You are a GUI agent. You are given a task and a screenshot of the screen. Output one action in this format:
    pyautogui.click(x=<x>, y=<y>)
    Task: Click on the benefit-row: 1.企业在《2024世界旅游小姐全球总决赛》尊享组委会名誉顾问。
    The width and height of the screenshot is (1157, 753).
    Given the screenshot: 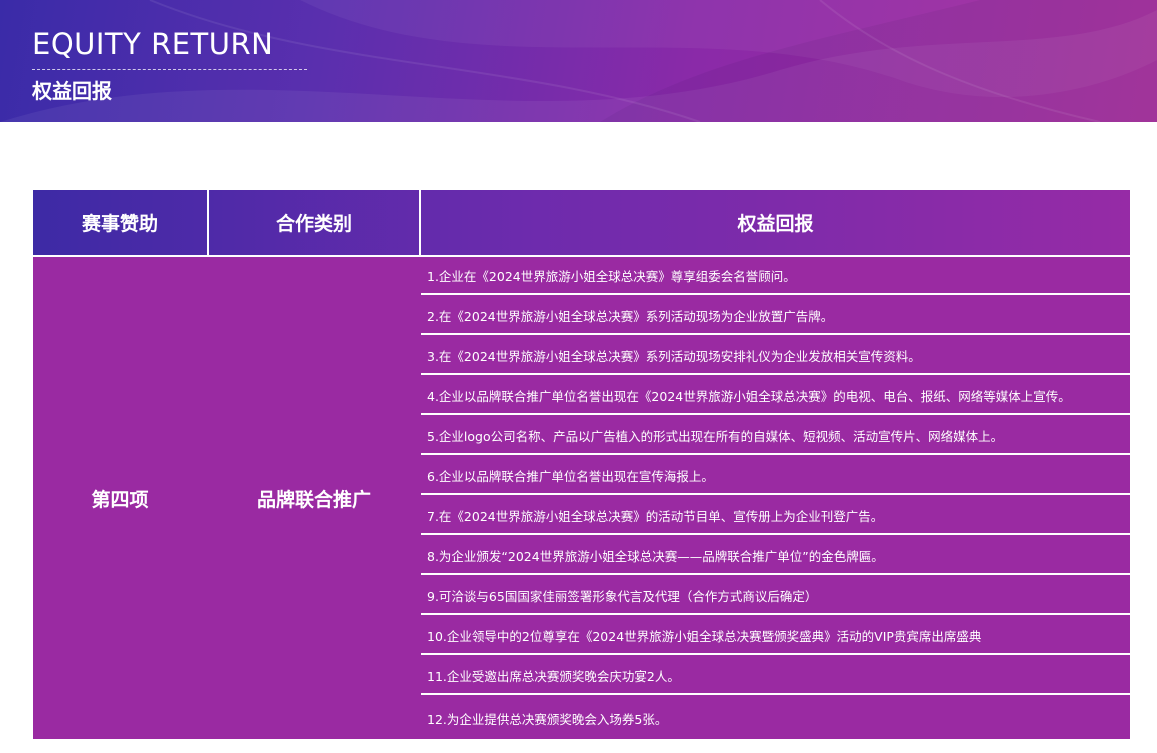 What is the action you would take?
    pyautogui.click(x=775, y=276)
    